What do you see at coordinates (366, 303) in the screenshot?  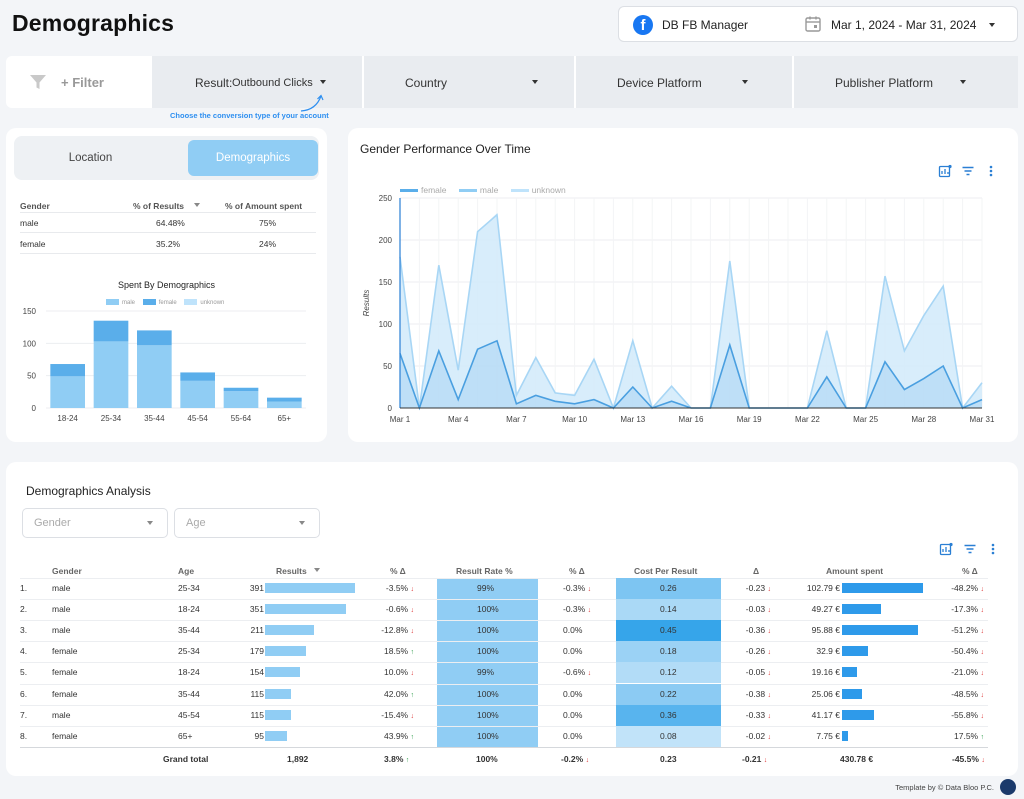 I see `y-axis-label: Results` at bounding box center [366, 303].